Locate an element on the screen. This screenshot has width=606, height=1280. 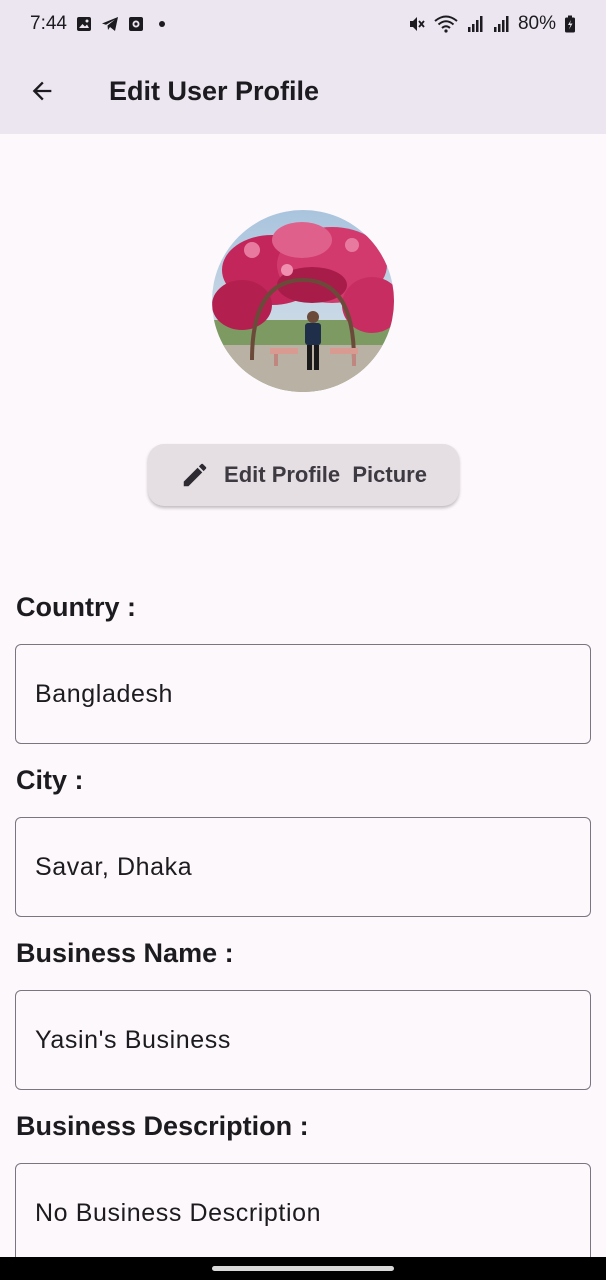
business-name-label: Business Name : is located at coordinates (125, 953).